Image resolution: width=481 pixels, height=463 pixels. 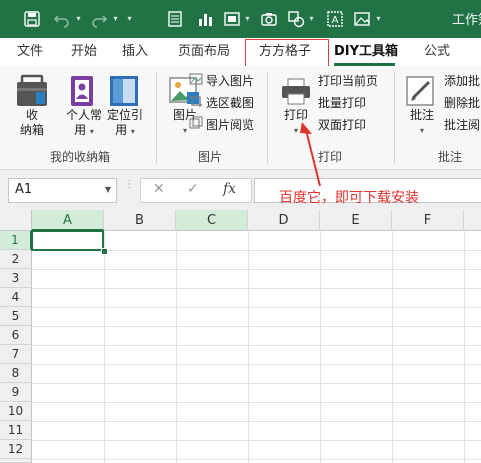 I want to click on row-header-10: 10, so click(x=16, y=411).